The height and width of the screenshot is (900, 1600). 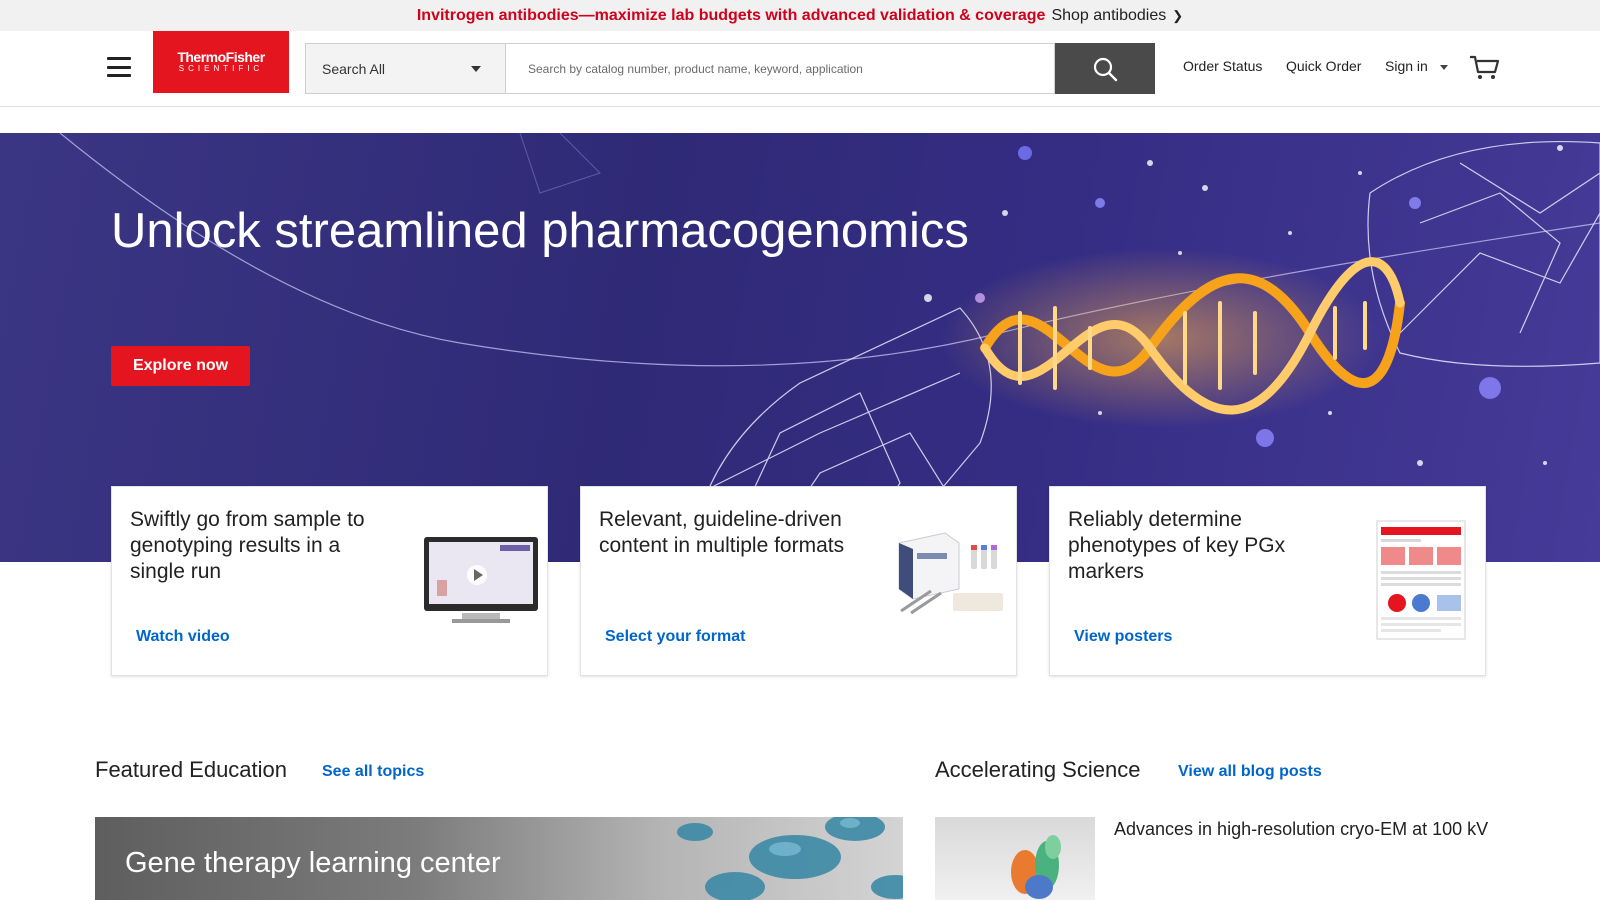 What do you see at coordinates (1222, 66) in the screenshot?
I see `order-status-link: Order Status` at bounding box center [1222, 66].